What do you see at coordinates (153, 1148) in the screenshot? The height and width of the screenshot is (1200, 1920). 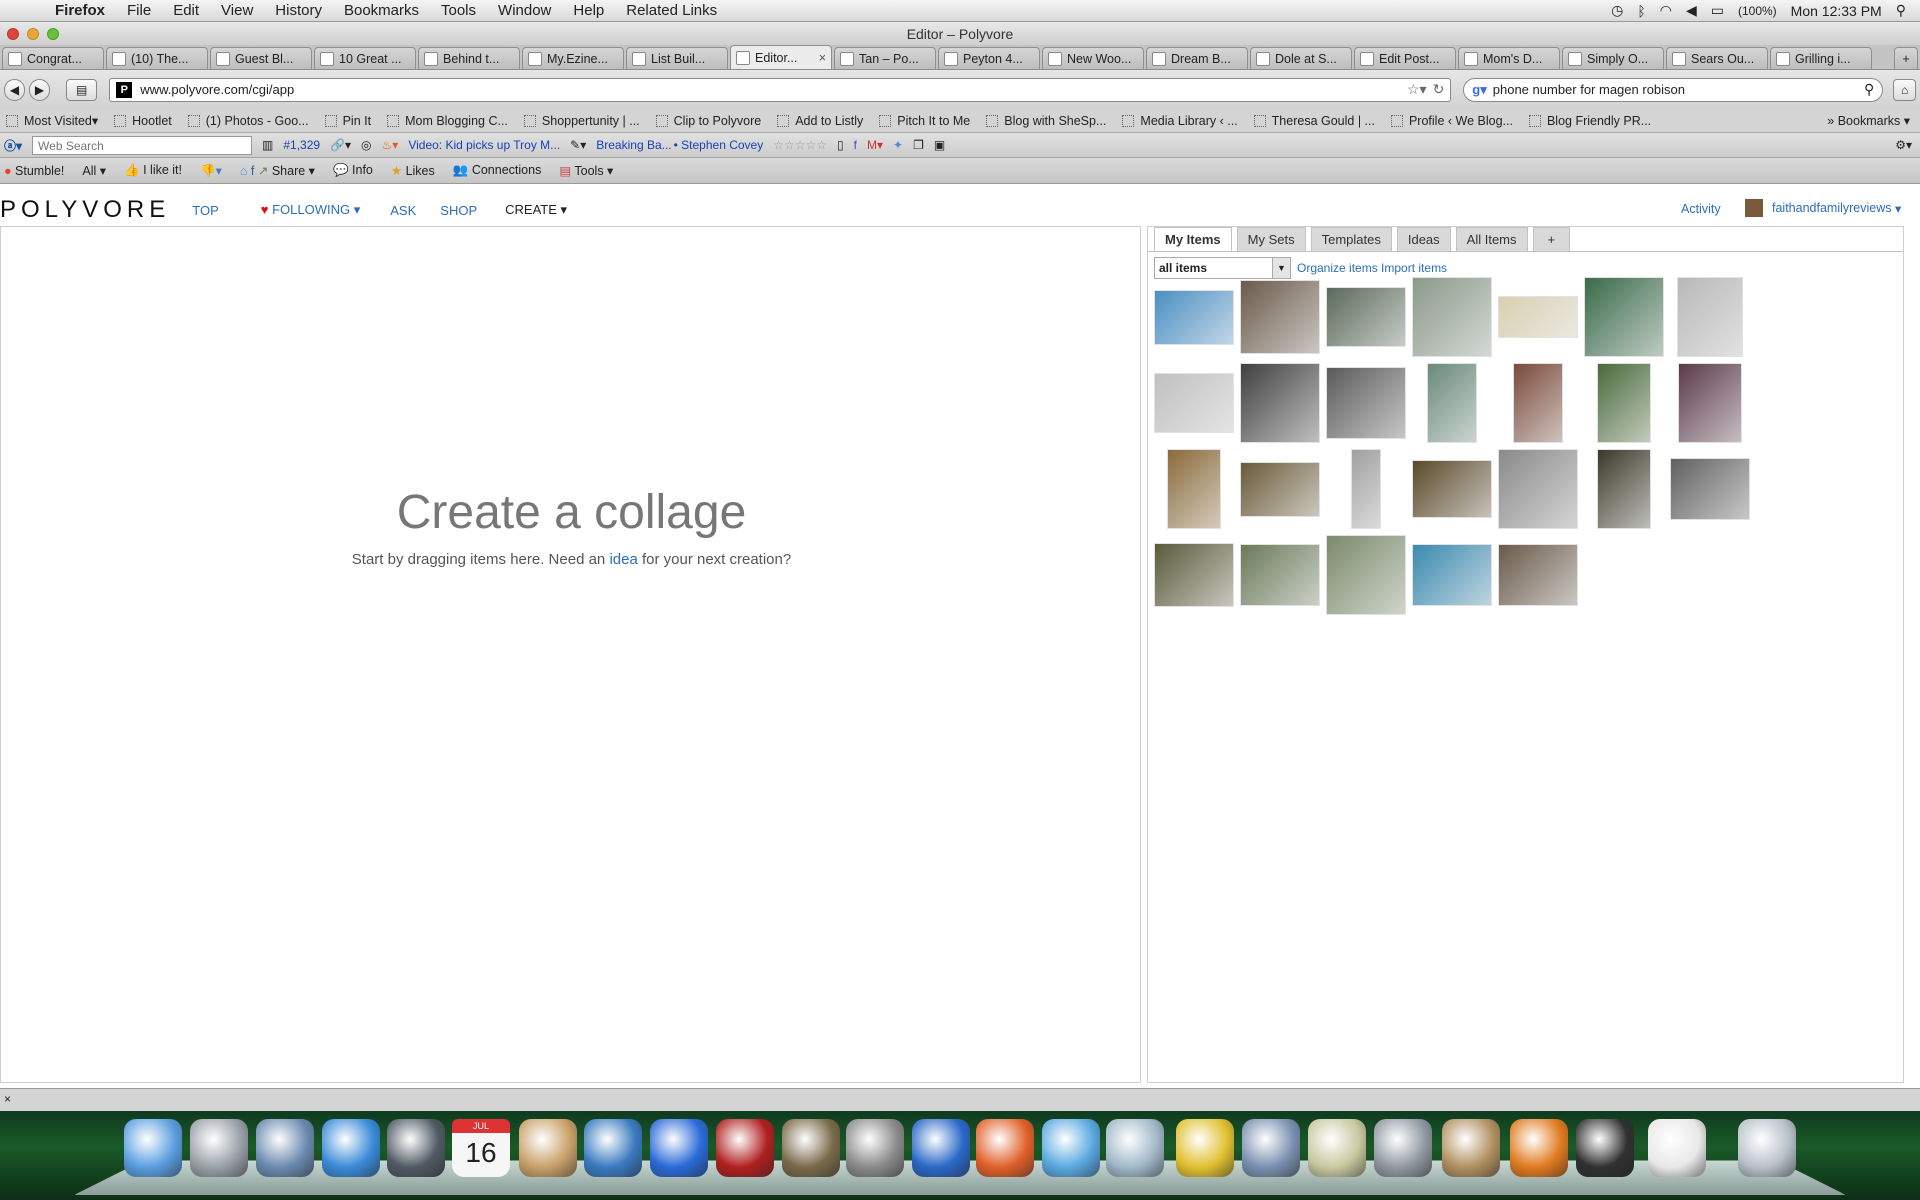 I see `finder-icon` at bounding box center [153, 1148].